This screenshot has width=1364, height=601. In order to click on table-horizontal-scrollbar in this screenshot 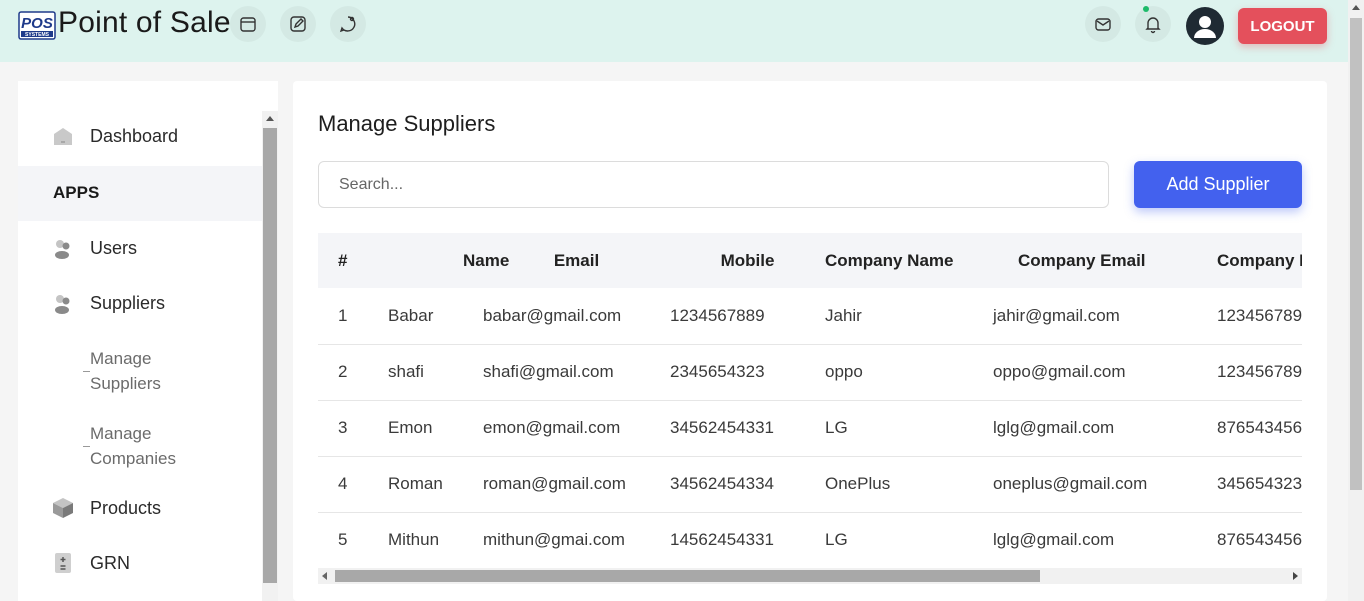, I will do `click(810, 576)`.